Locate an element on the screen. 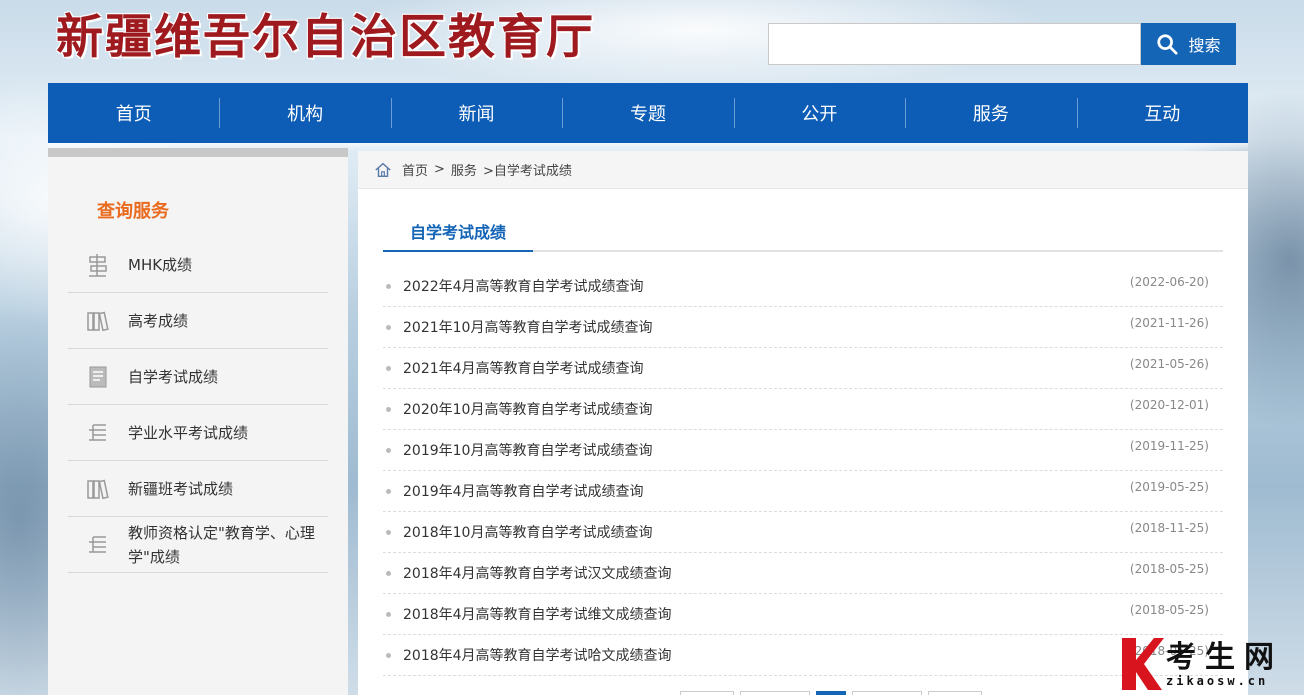 This screenshot has width=1304, height=695. document-icon is located at coordinates (98, 377).